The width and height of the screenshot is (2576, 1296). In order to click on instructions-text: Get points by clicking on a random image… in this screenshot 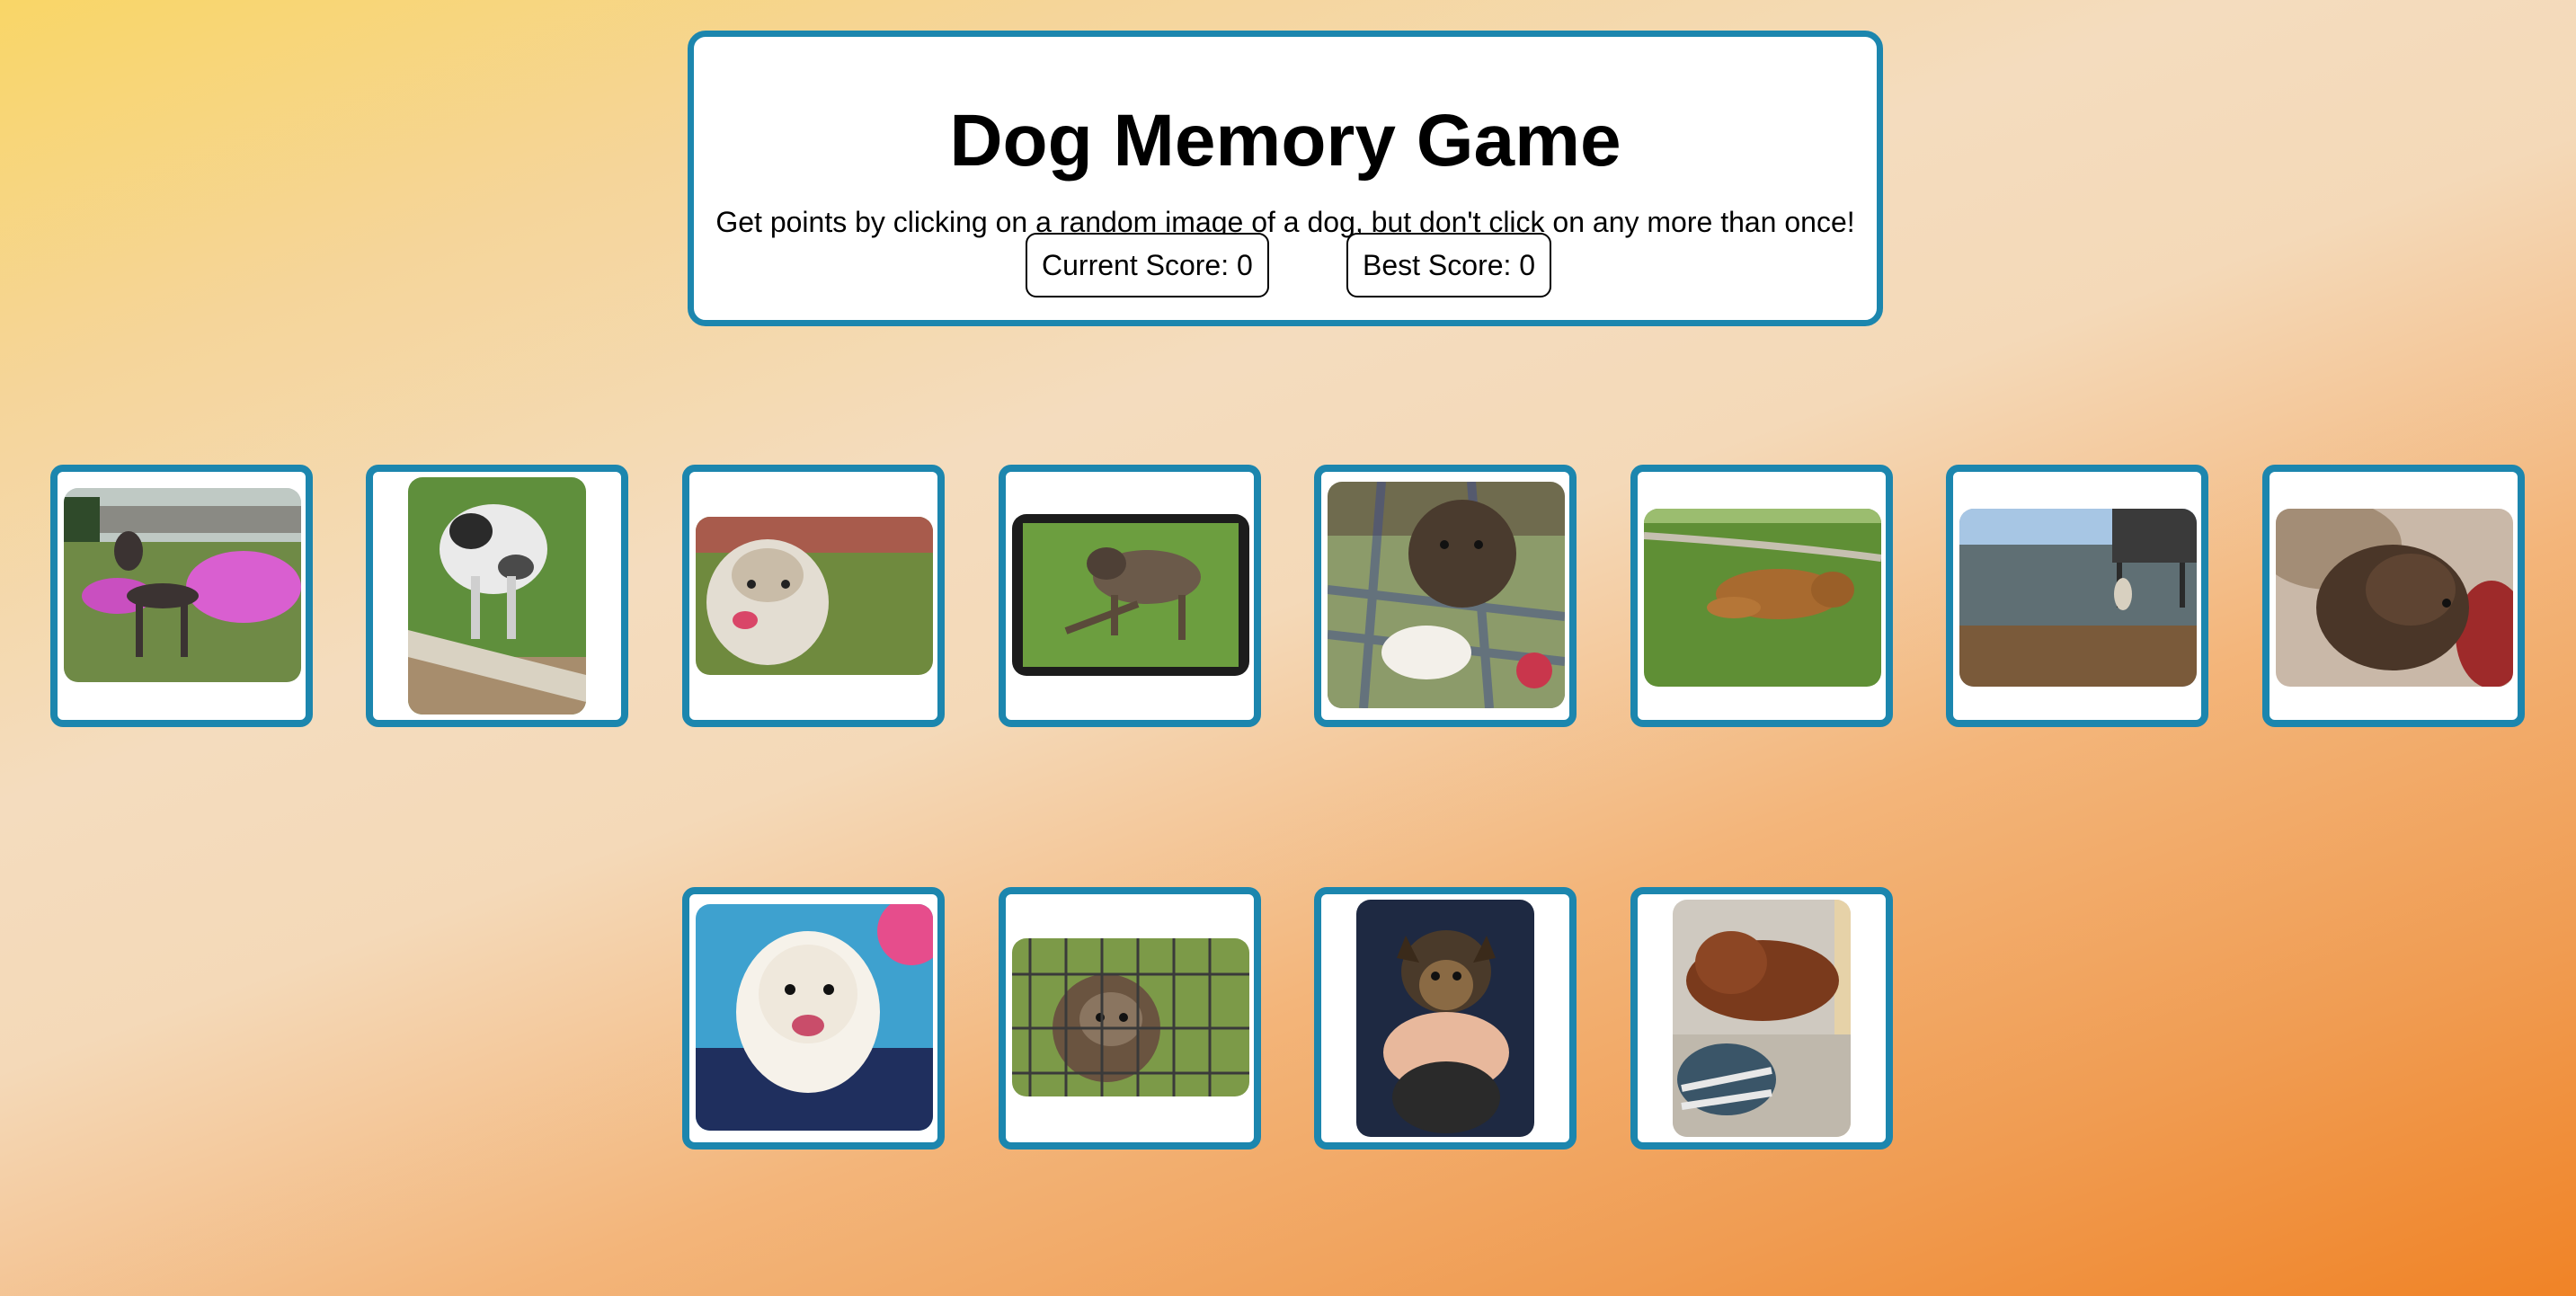, I will do `click(1285, 222)`.